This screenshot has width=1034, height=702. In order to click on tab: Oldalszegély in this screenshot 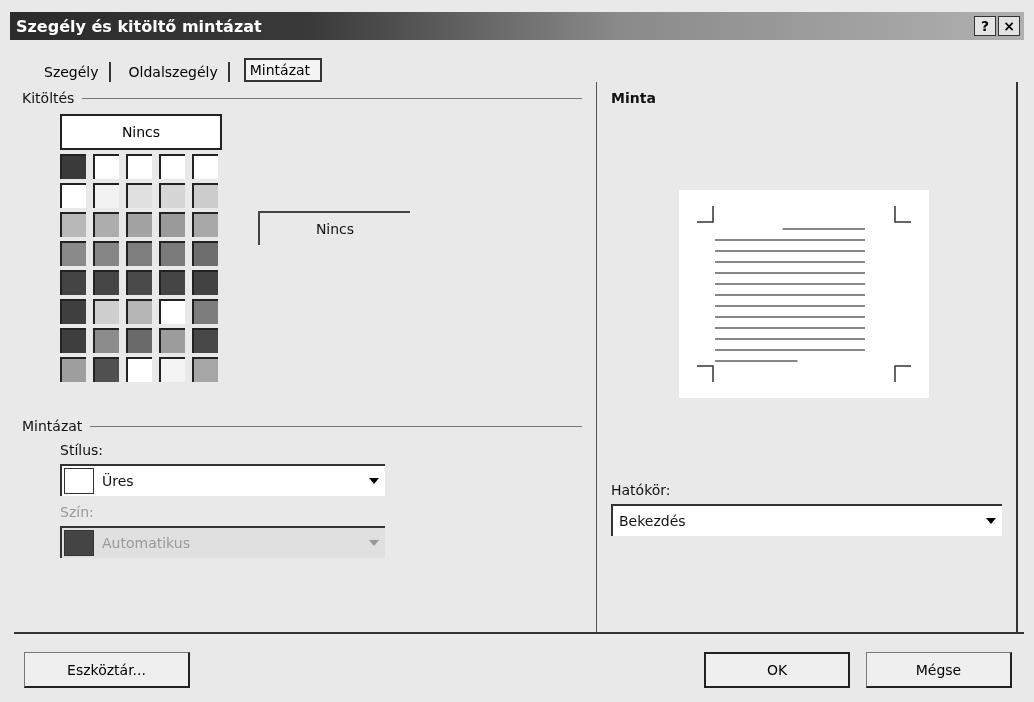, I will do `click(177, 72)`.